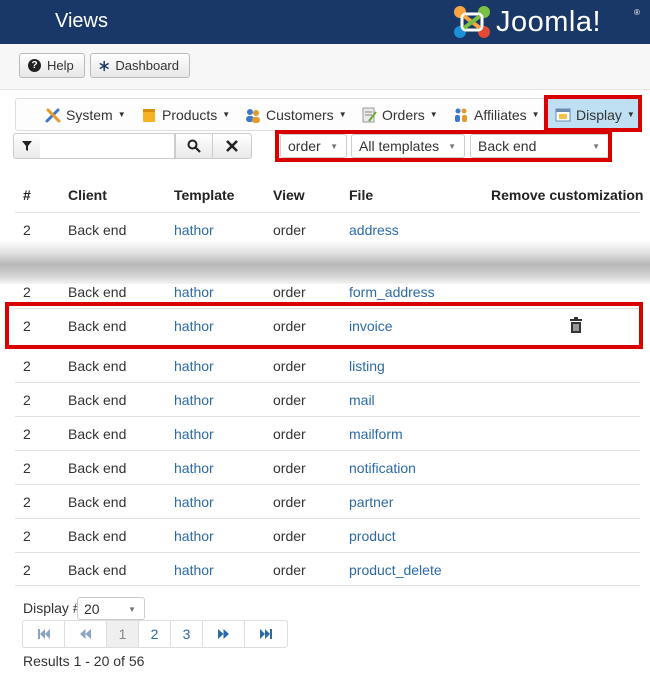  What do you see at coordinates (392, 292) in the screenshot?
I see `cell-file-link: form_address` at bounding box center [392, 292].